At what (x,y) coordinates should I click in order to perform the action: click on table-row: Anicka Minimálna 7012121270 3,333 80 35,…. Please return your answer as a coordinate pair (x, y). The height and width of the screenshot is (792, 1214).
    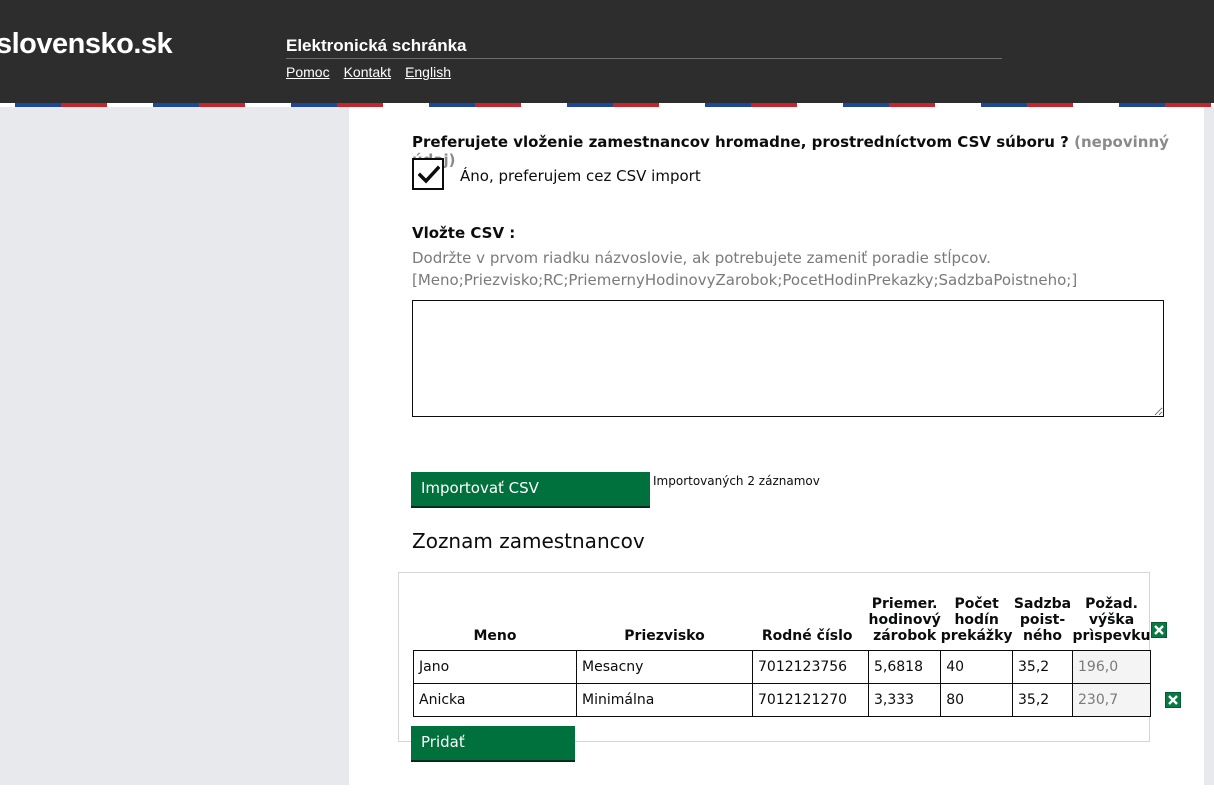
    Looking at the image, I should click on (800, 699).